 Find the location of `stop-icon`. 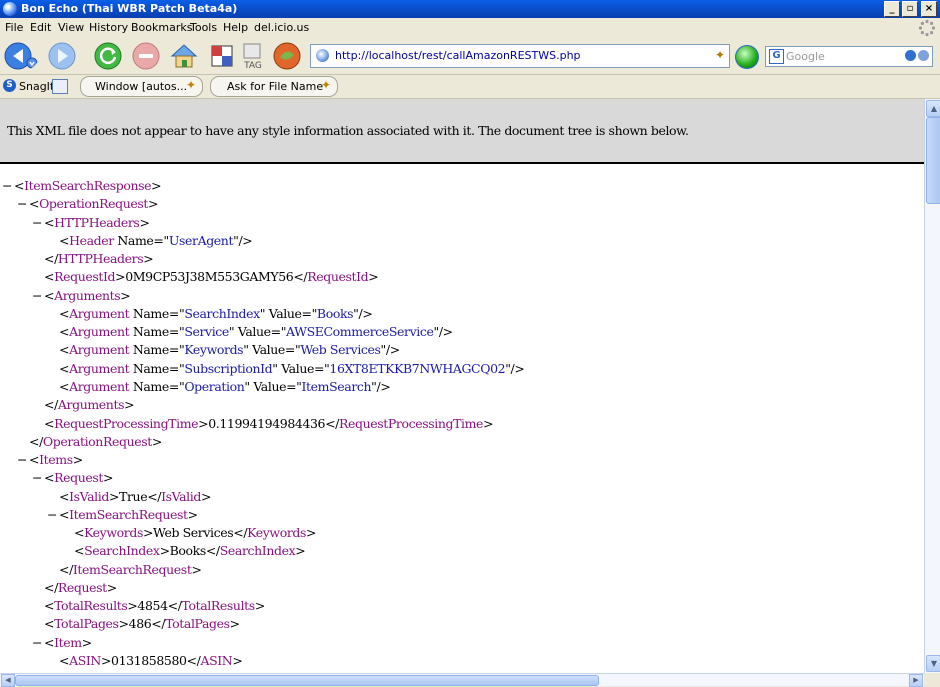

stop-icon is located at coordinates (146, 56).